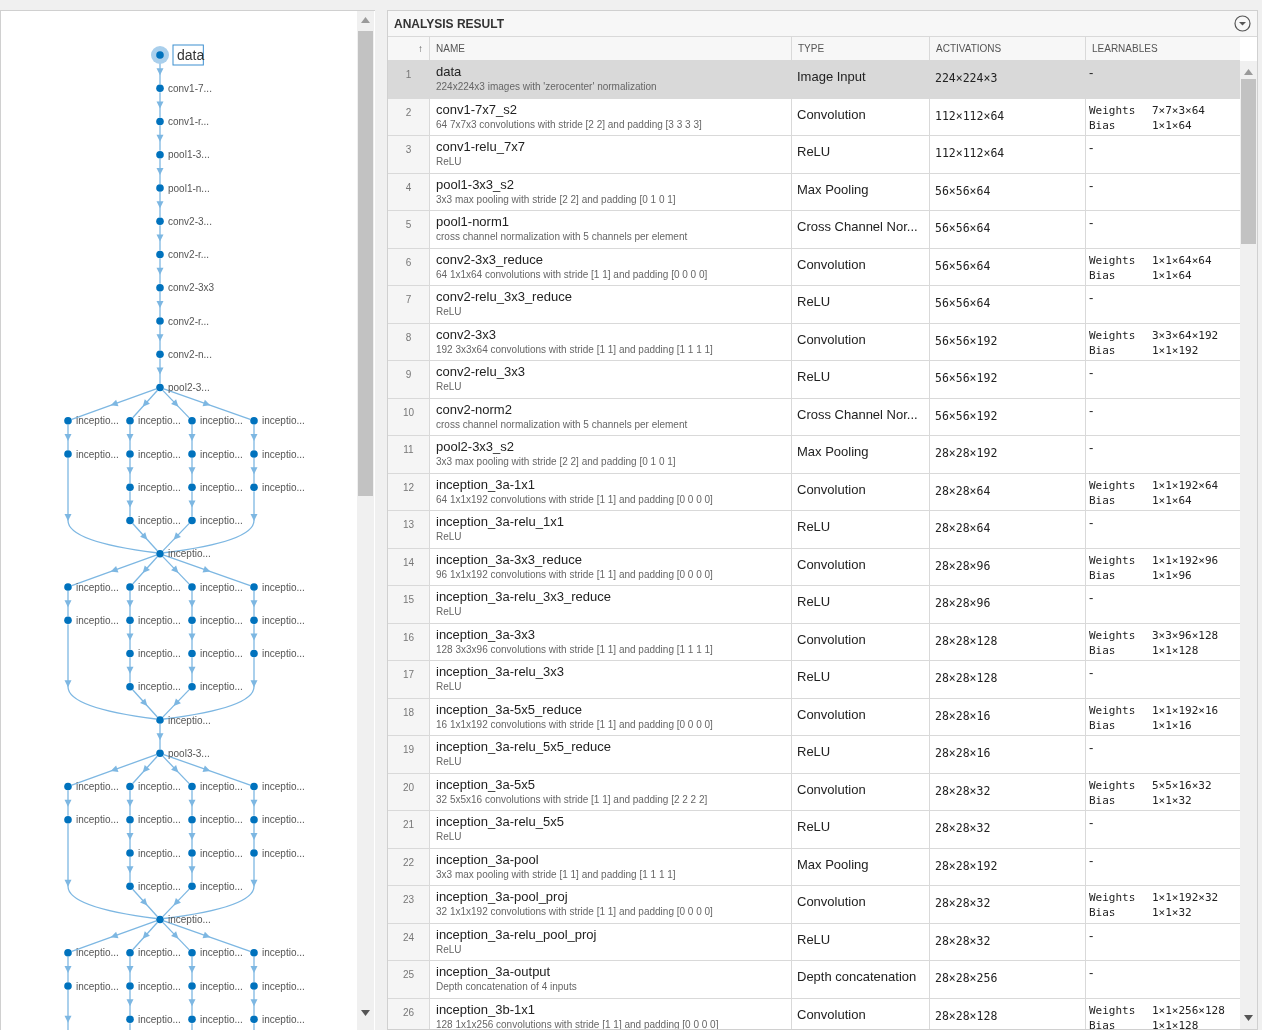 This screenshot has width=1262, height=1030. What do you see at coordinates (814, 380) in the screenshot?
I see `table-row: 9 conv2-relu_3x3 ReLU ReLU 56×56×192 -` at bounding box center [814, 380].